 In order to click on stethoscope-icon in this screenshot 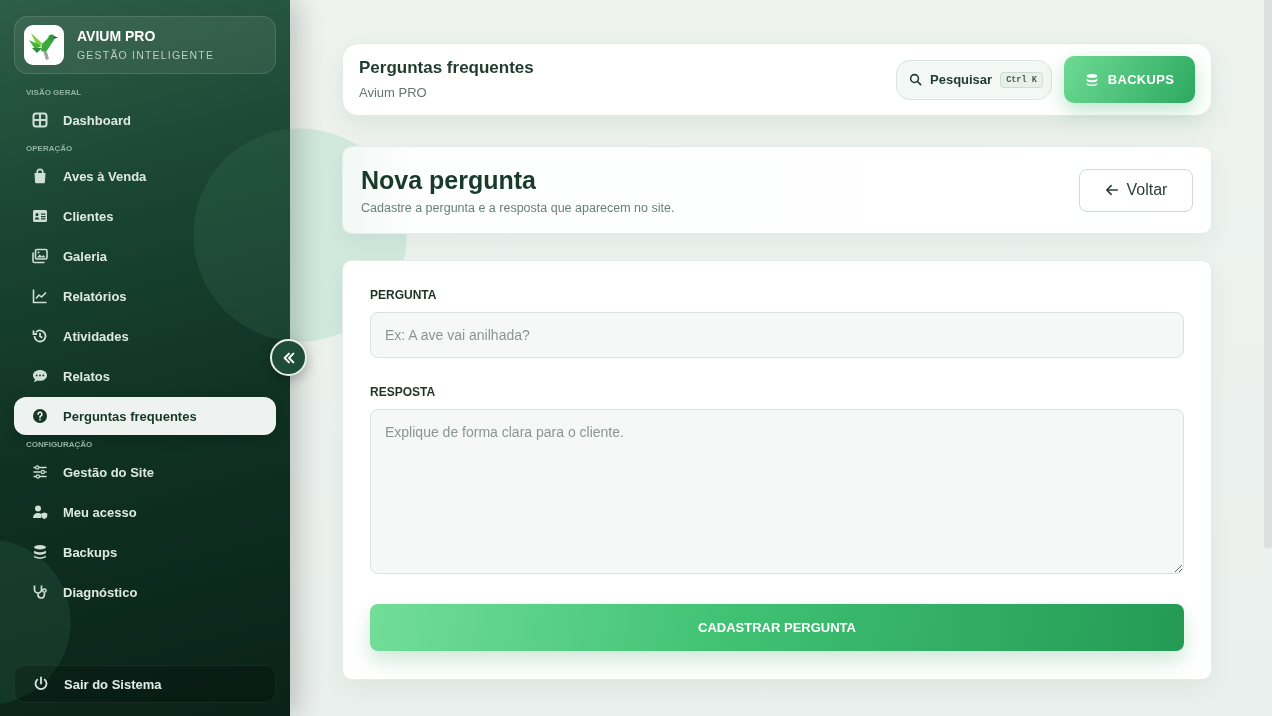, I will do `click(40, 592)`.